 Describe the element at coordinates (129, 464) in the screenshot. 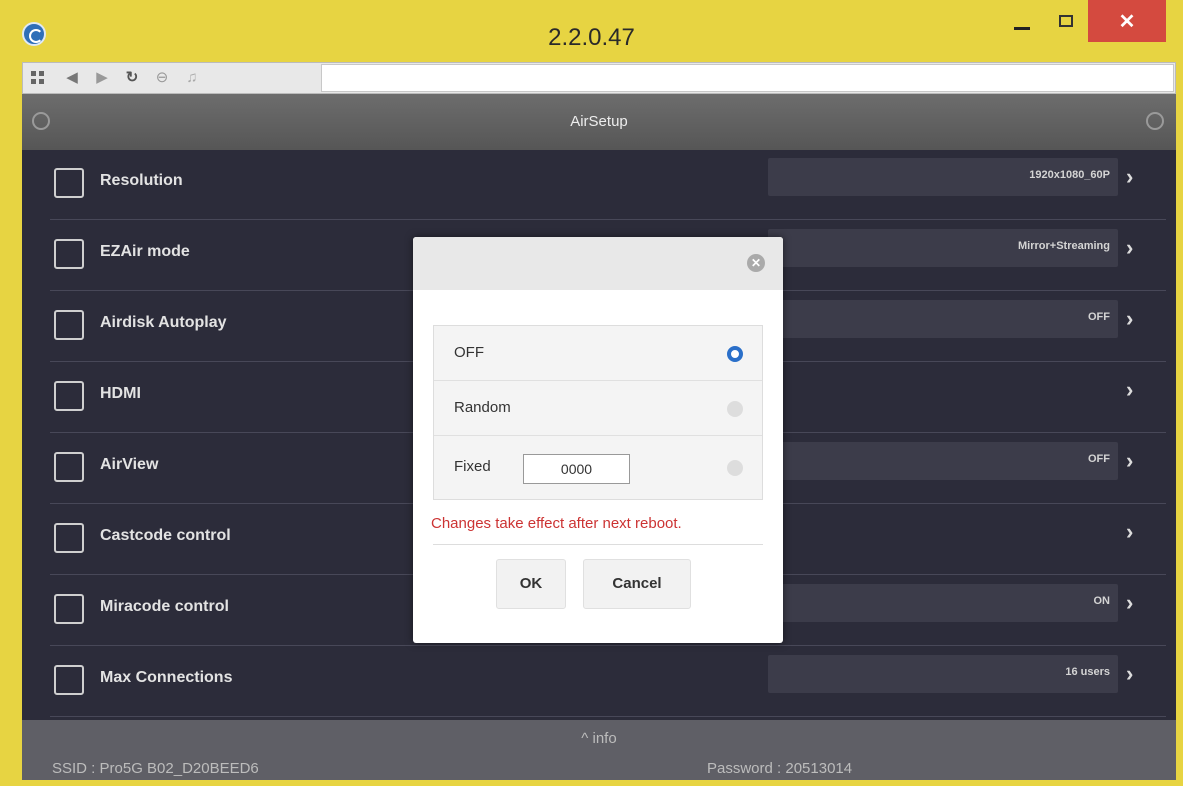

I see `setting-label: AirView` at that location.